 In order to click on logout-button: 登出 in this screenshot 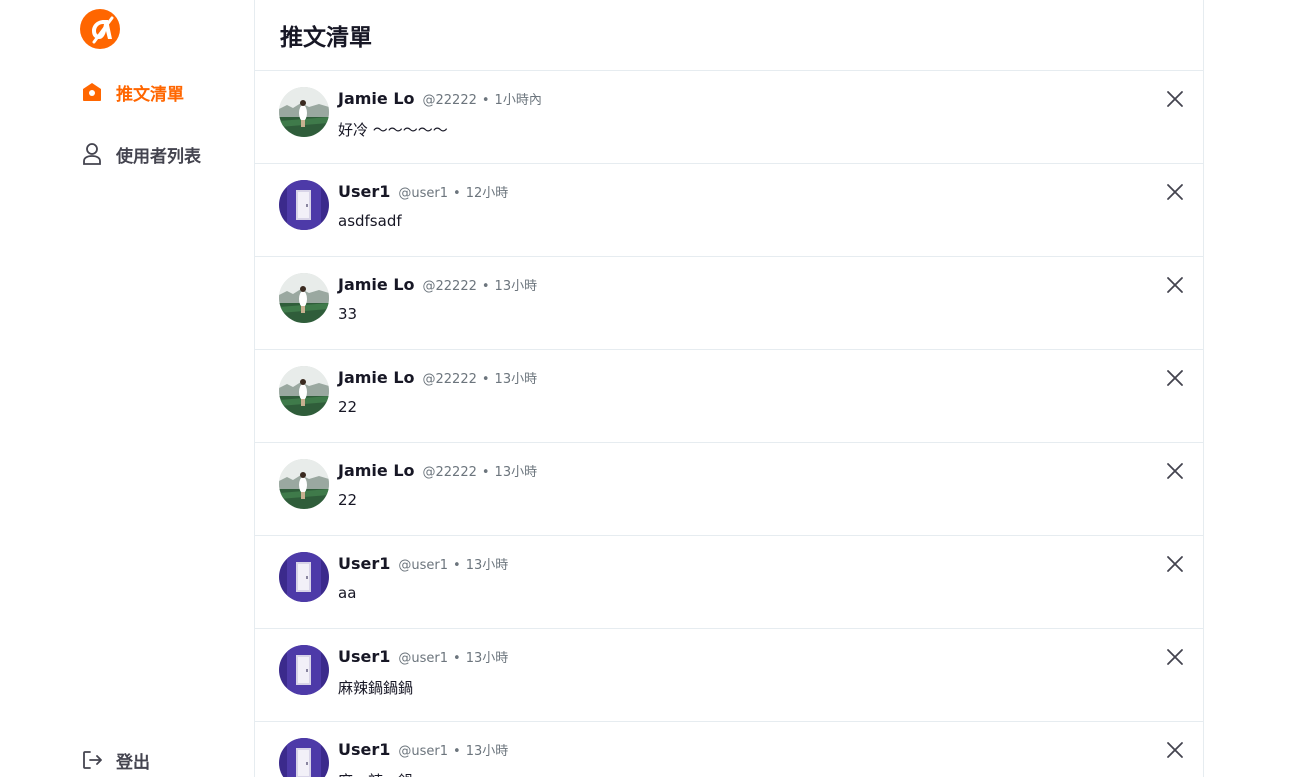, I will do `click(115, 760)`.